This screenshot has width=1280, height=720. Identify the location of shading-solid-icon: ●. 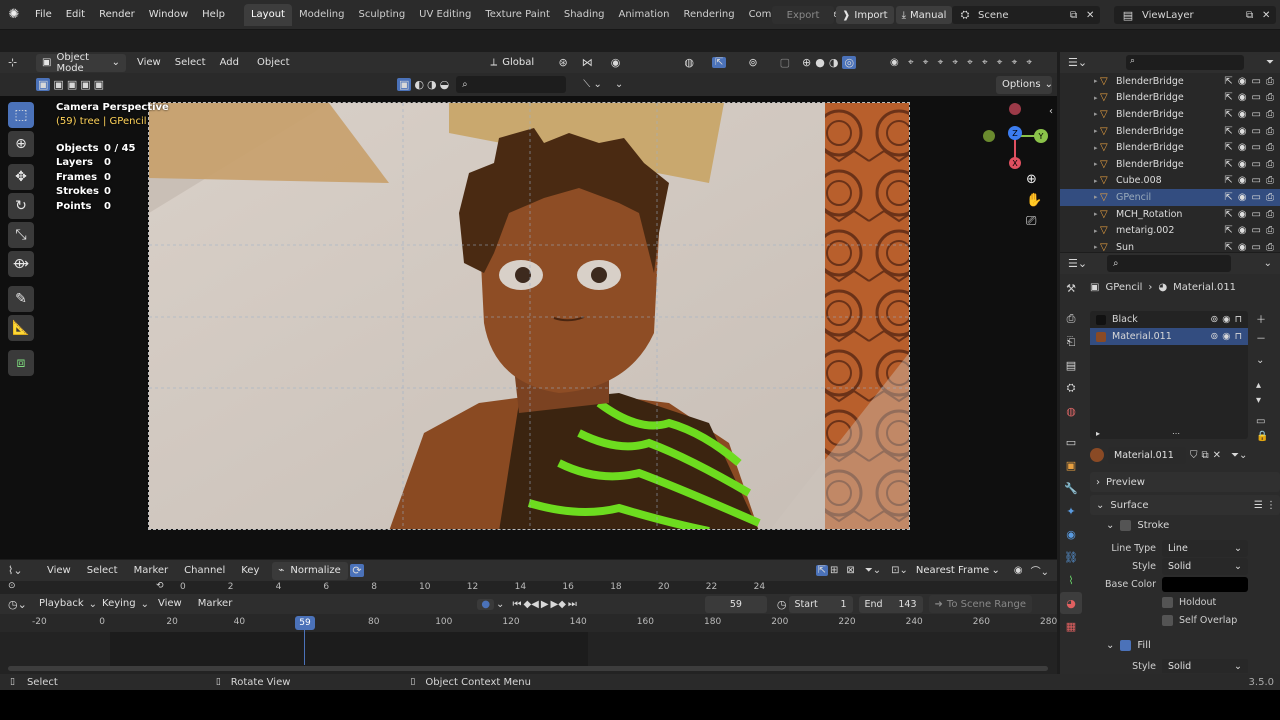
(820, 62).